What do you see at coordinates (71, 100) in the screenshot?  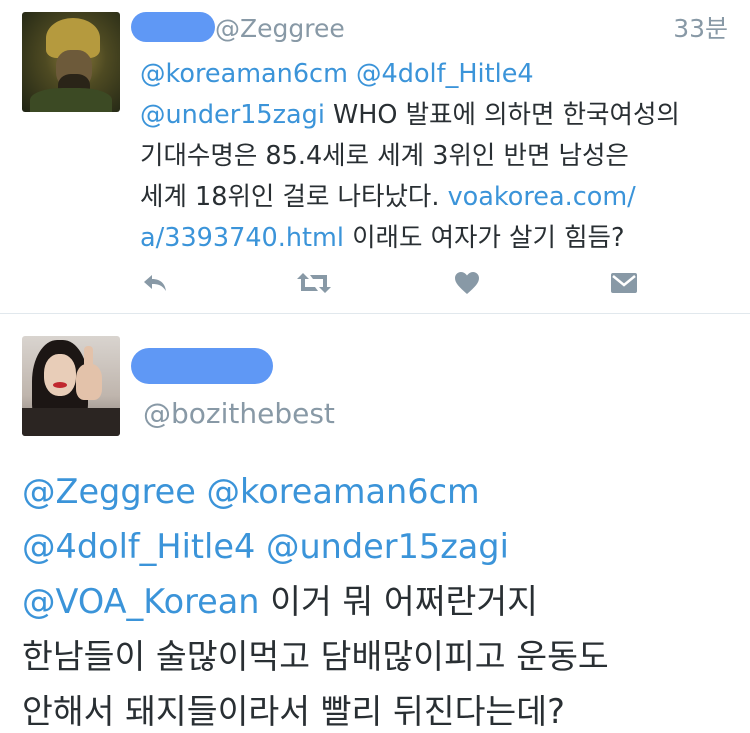 I see `avatar-armor` at bounding box center [71, 100].